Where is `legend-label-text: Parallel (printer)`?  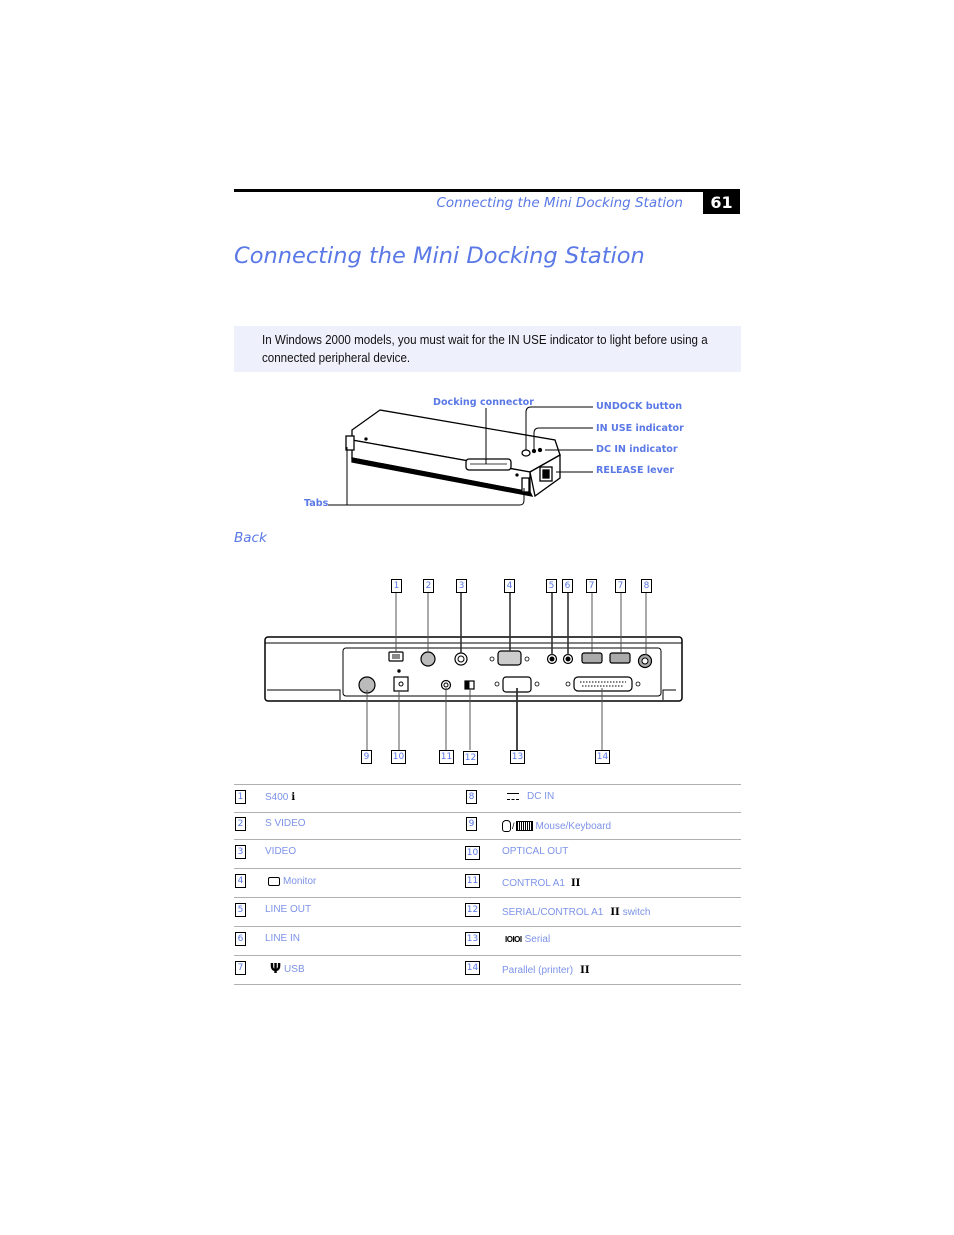
legend-label-text: Parallel (printer) is located at coordinates (538, 970).